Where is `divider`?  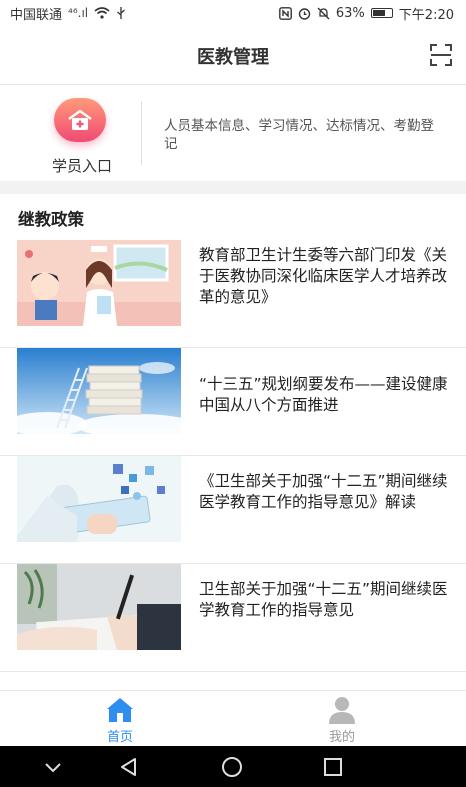 divider is located at coordinates (141, 133).